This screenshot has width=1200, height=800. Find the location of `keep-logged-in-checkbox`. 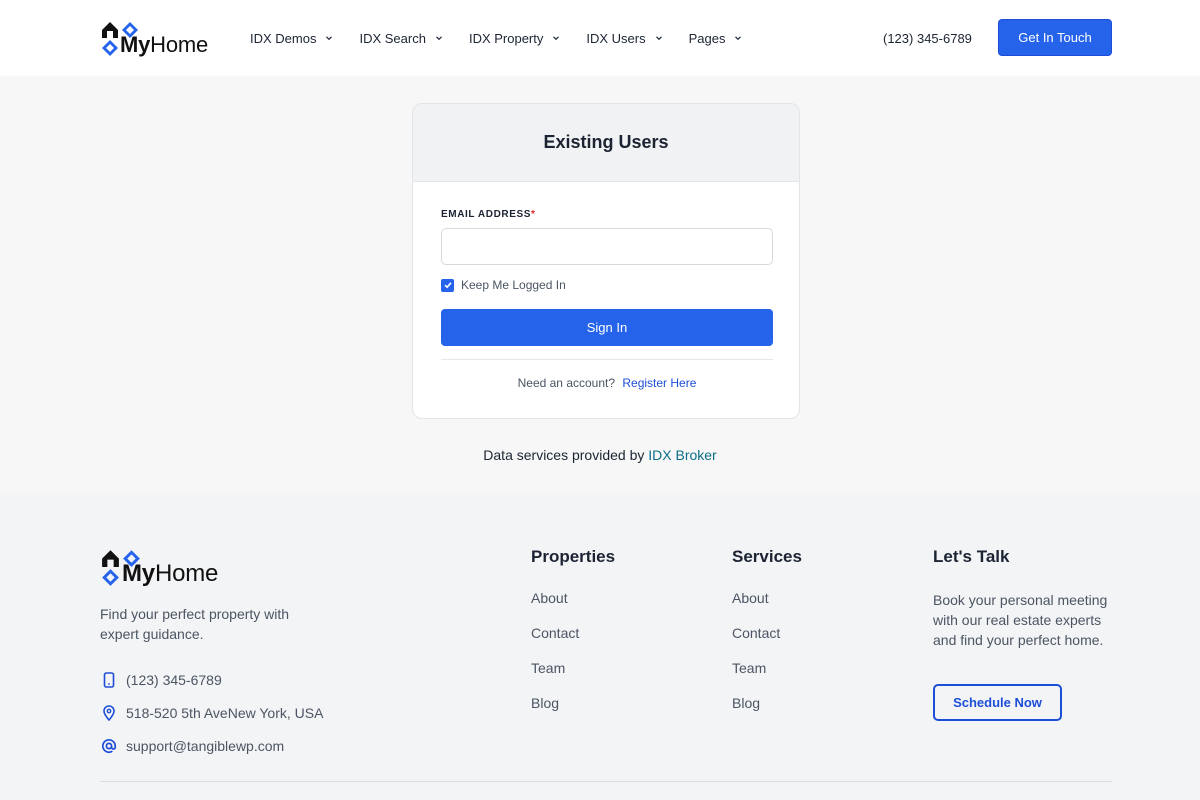

keep-logged-in-checkbox is located at coordinates (447, 285).